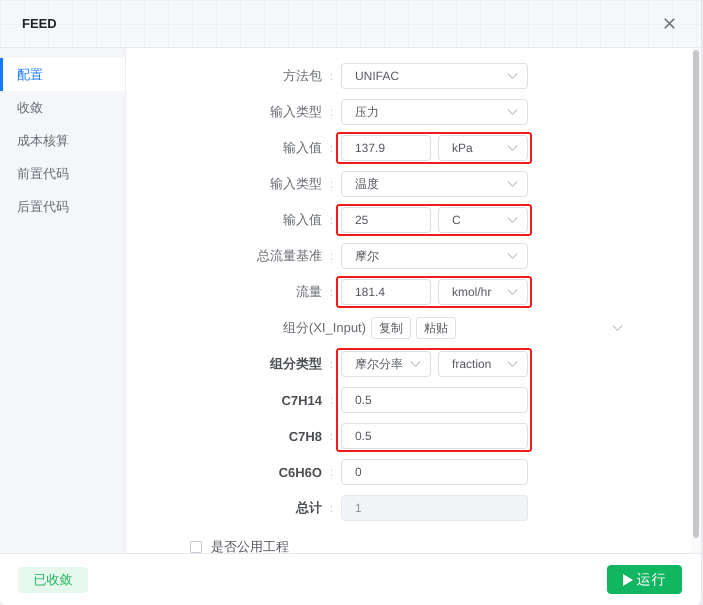  Describe the element at coordinates (434, 184) in the screenshot. I see `dropdown: 温度` at that location.